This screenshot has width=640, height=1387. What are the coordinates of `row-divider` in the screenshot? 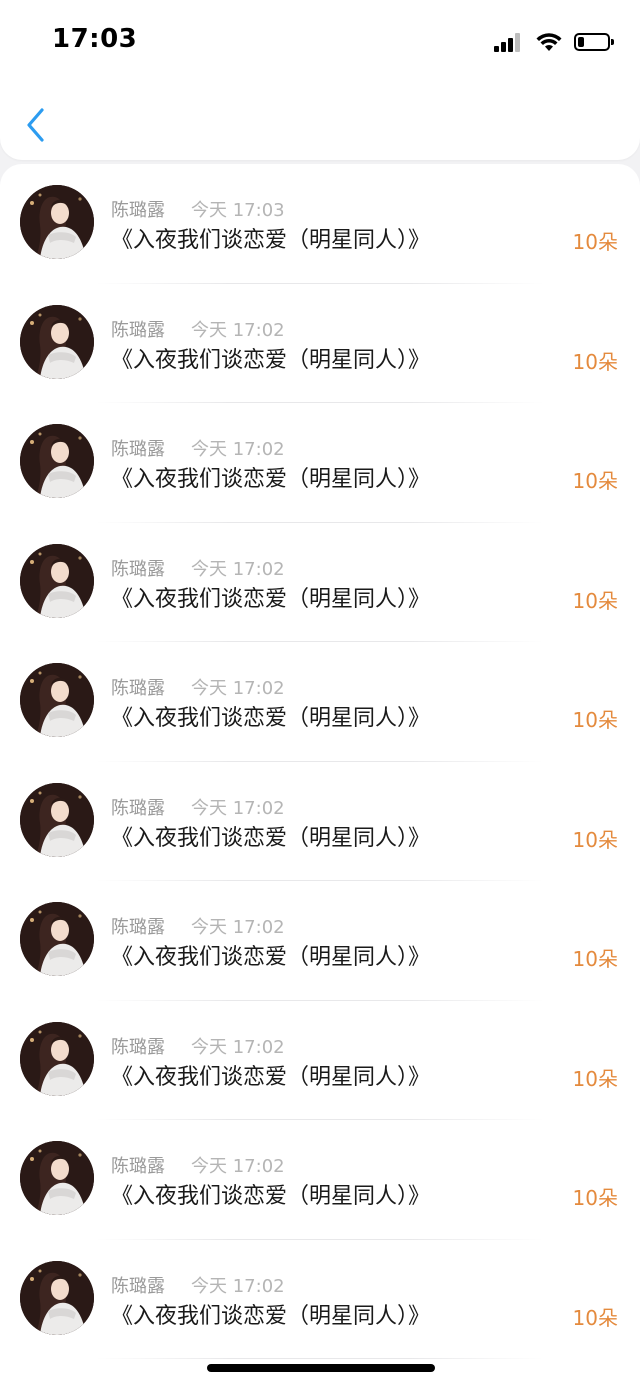 It's located at (320, 1358).